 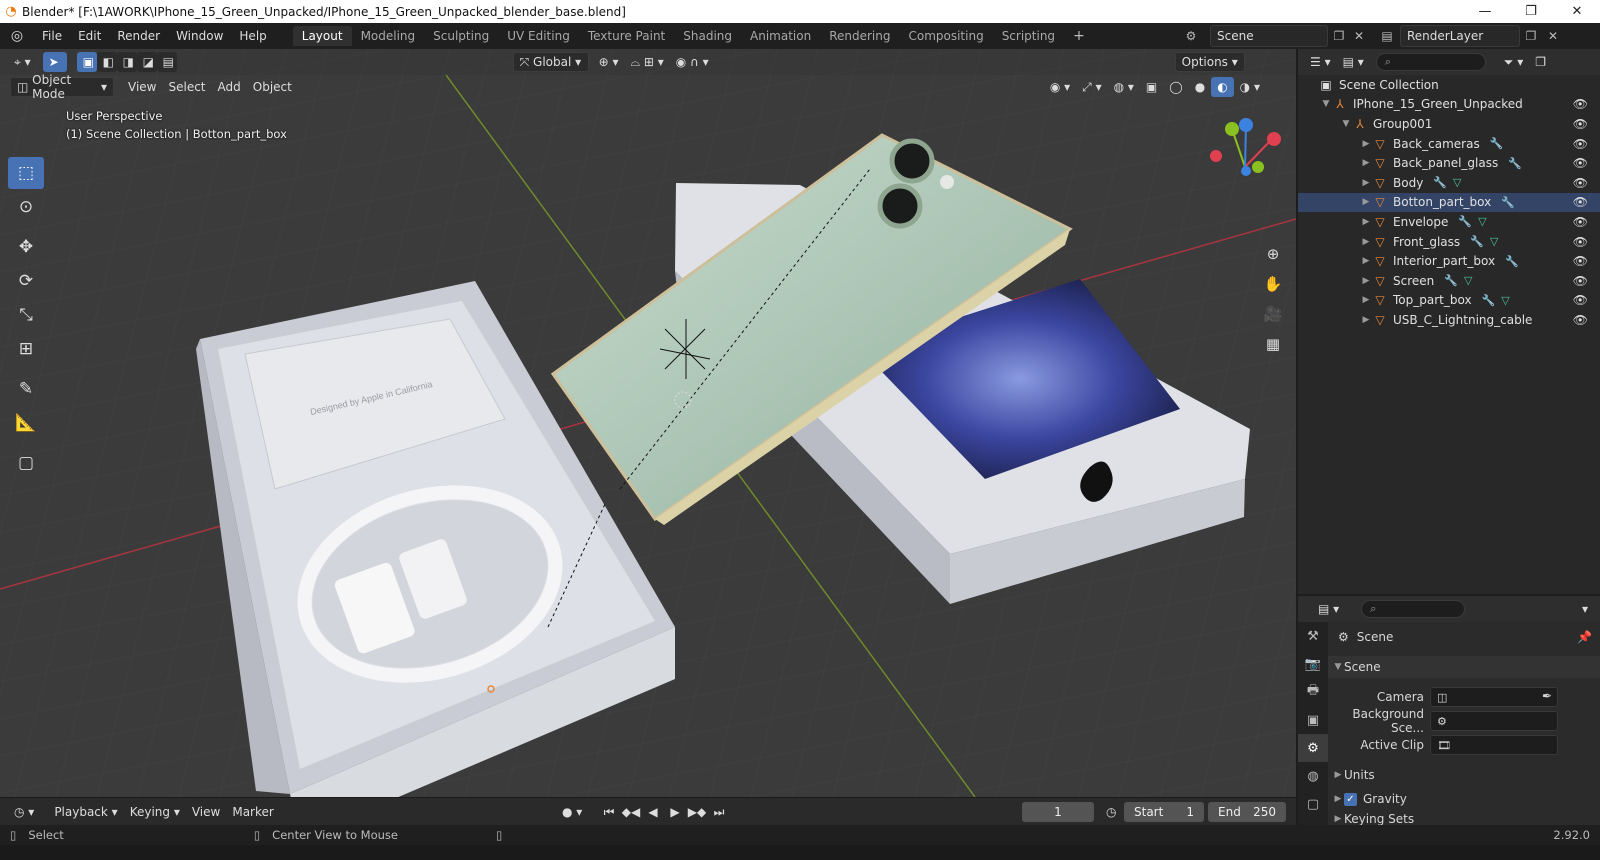 What do you see at coordinates (186, 87) in the screenshot?
I see `menu-select: Select` at bounding box center [186, 87].